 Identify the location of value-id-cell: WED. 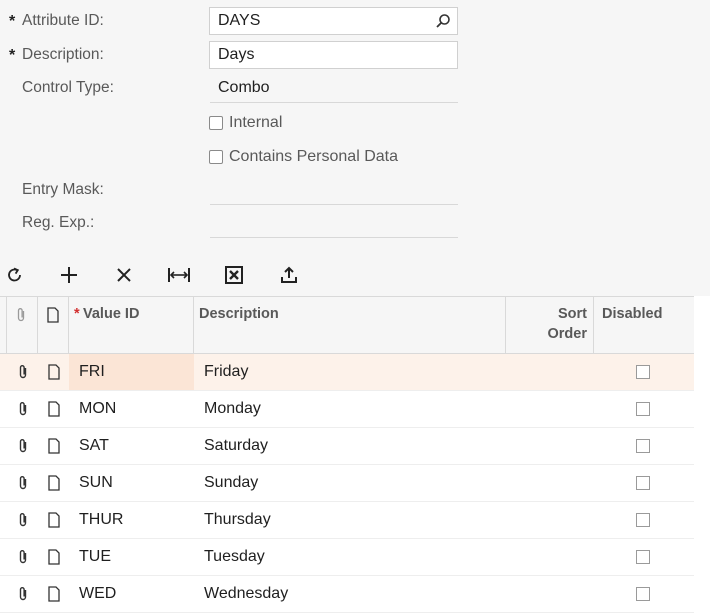
(131, 594).